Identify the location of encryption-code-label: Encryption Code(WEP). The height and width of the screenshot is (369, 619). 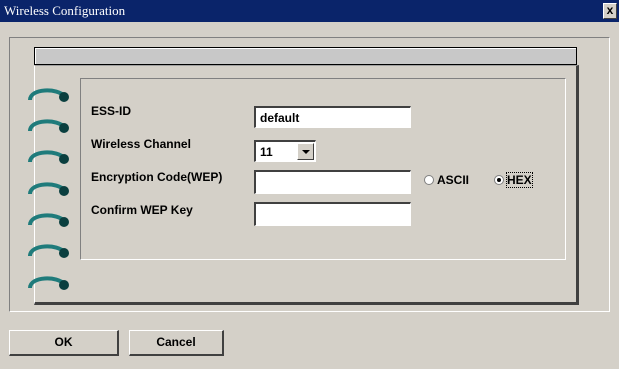
(157, 177).